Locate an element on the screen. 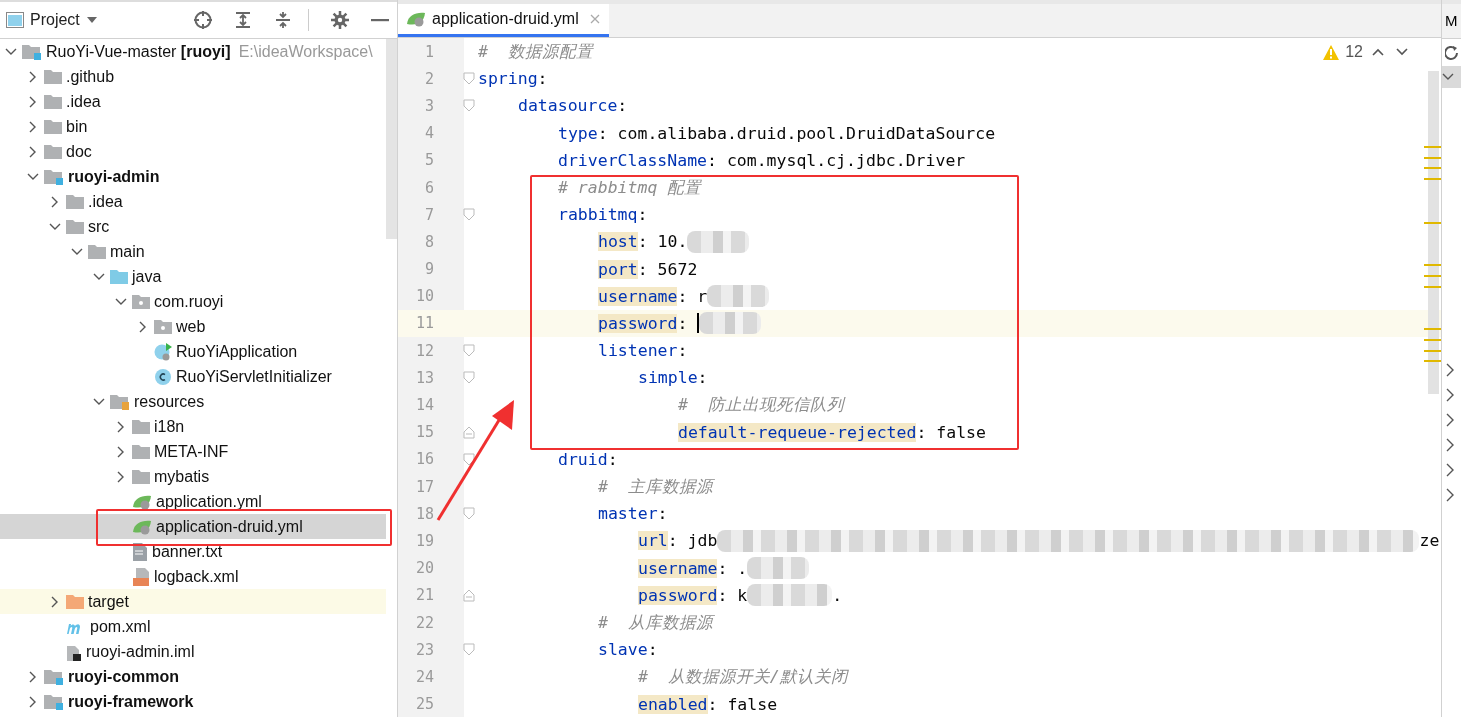 The width and height of the screenshot is (1461, 717). tree-item: ruoyi-admin is located at coordinates (193, 176).